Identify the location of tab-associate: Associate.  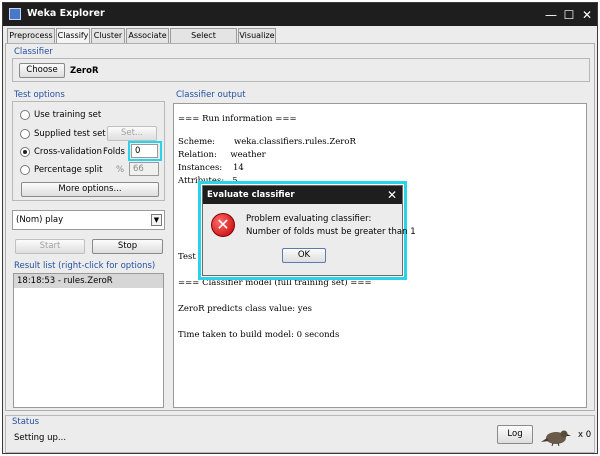
(147, 35).